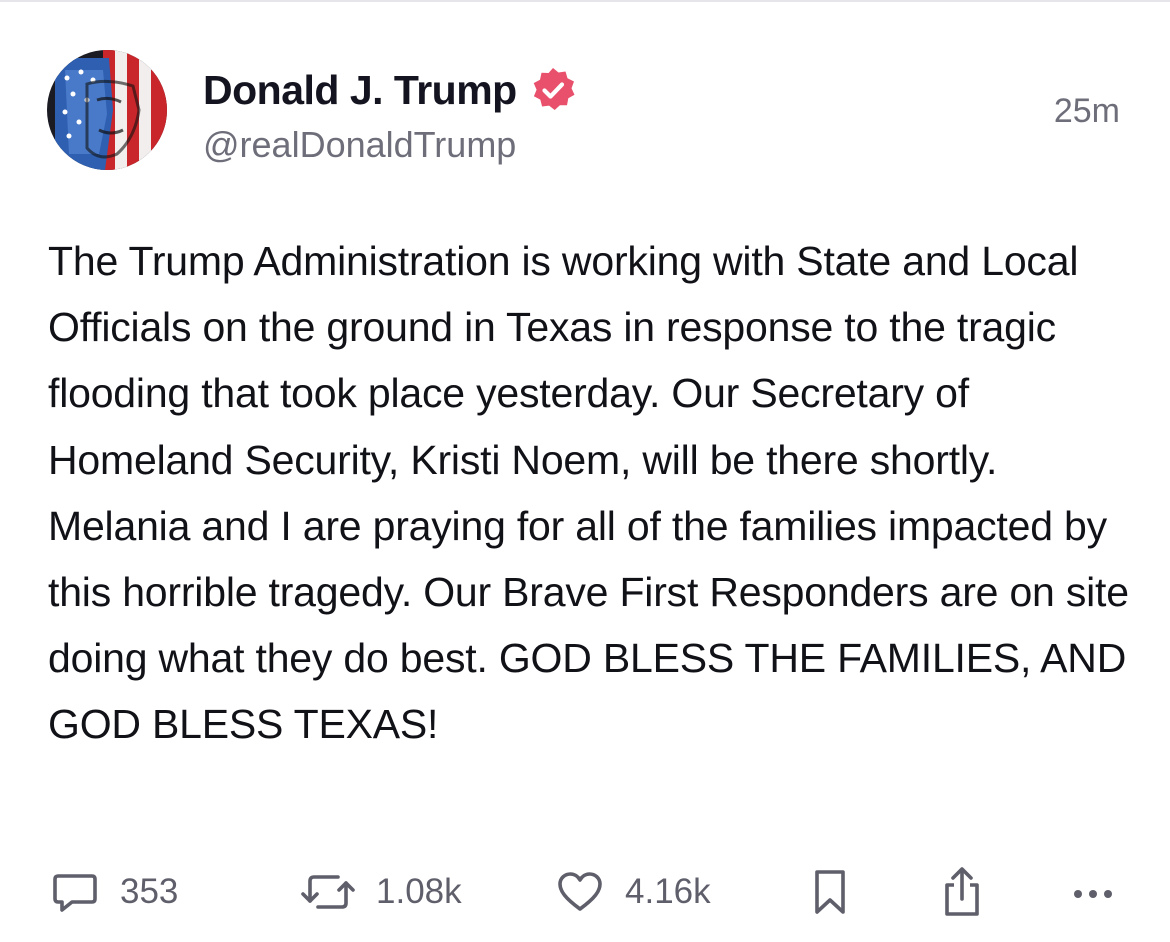 This screenshot has height=942, width=1170. I want to click on more-dots-icon, so click(1093, 894).